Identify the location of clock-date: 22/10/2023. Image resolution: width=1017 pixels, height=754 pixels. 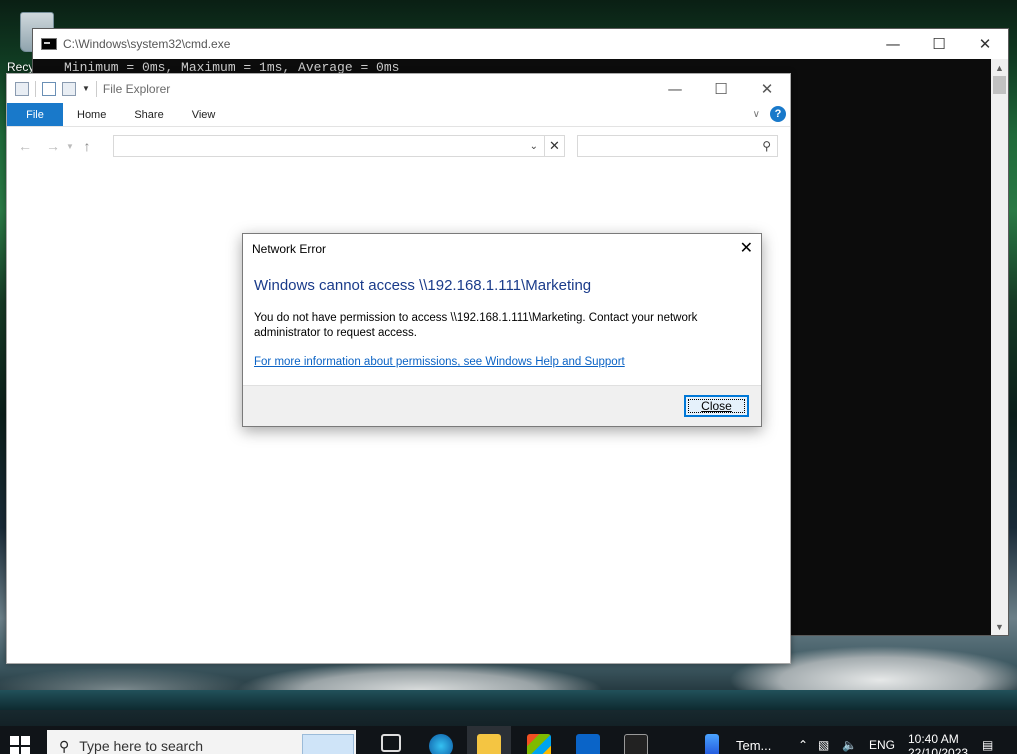
(938, 750).